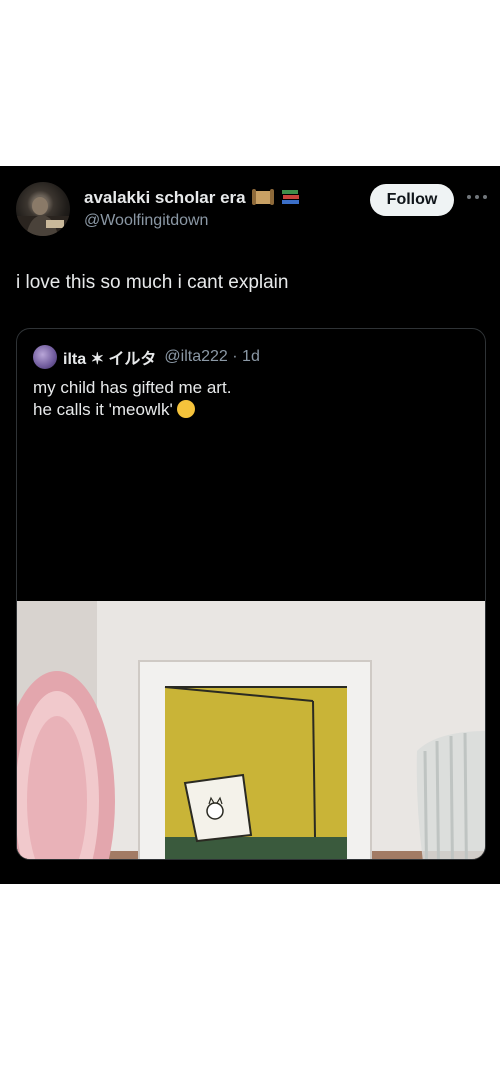  Describe the element at coordinates (251, 356) in the screenshot. I see `quoted-timestamp: 1d` at that location.